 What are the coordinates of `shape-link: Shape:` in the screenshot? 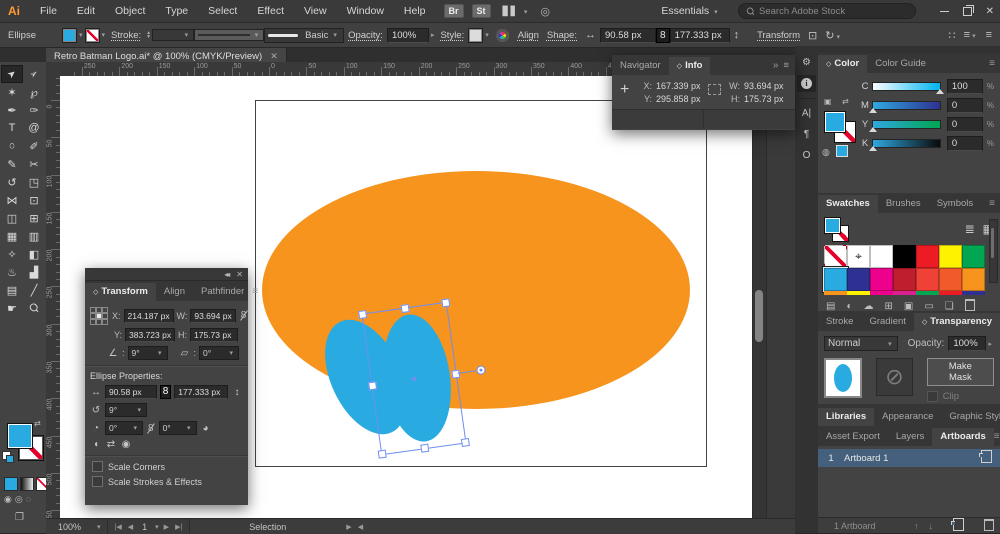 It's located at (562, 35).